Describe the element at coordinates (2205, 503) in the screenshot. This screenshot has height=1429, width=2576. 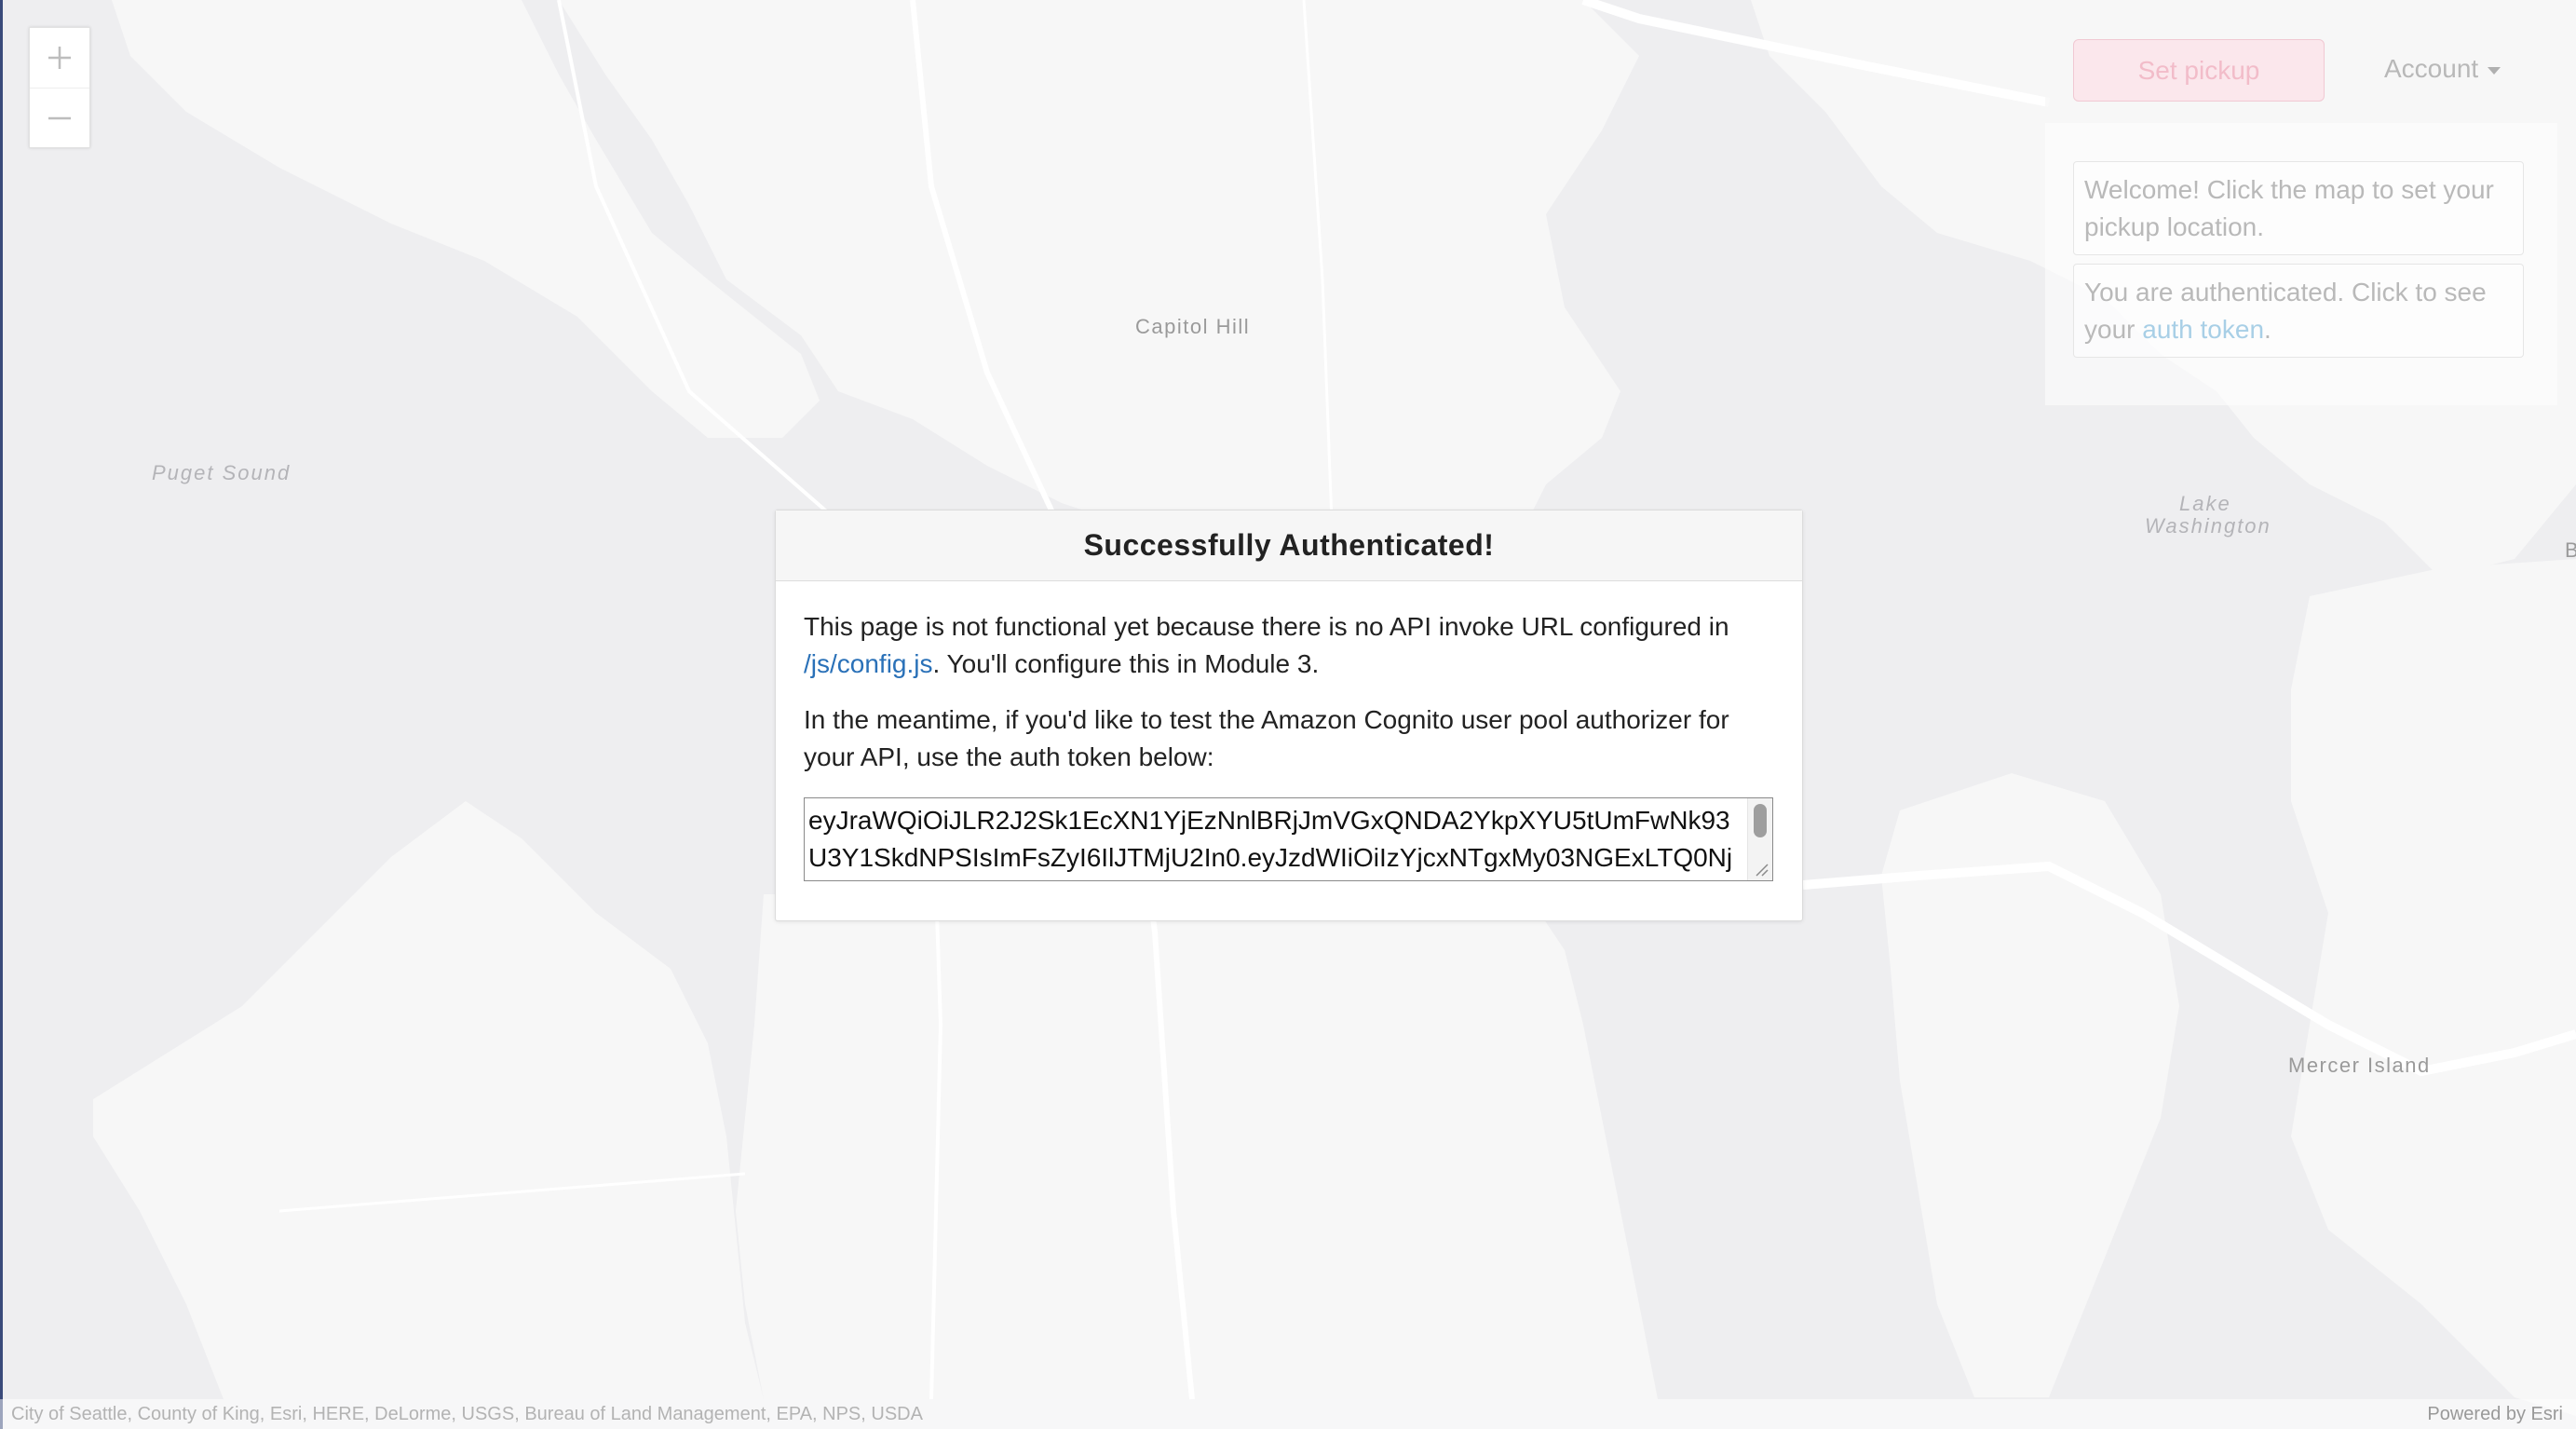
I see `label-lake: Lake` at that location.